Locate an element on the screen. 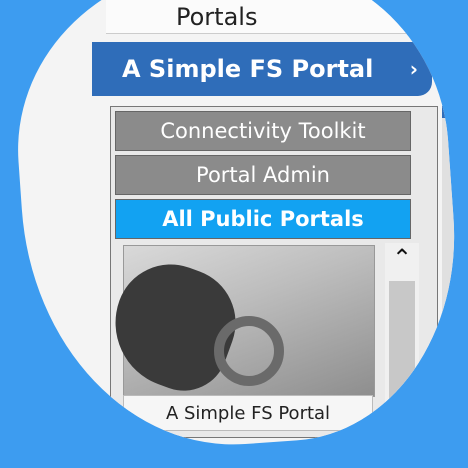 The image size is (468, 468). right-panel is located at coordinates (455, 270).